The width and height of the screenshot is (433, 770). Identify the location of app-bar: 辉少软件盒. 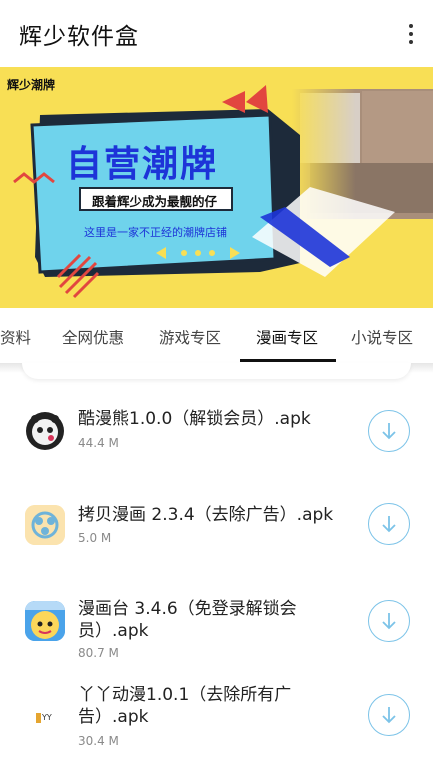
(216, 33).